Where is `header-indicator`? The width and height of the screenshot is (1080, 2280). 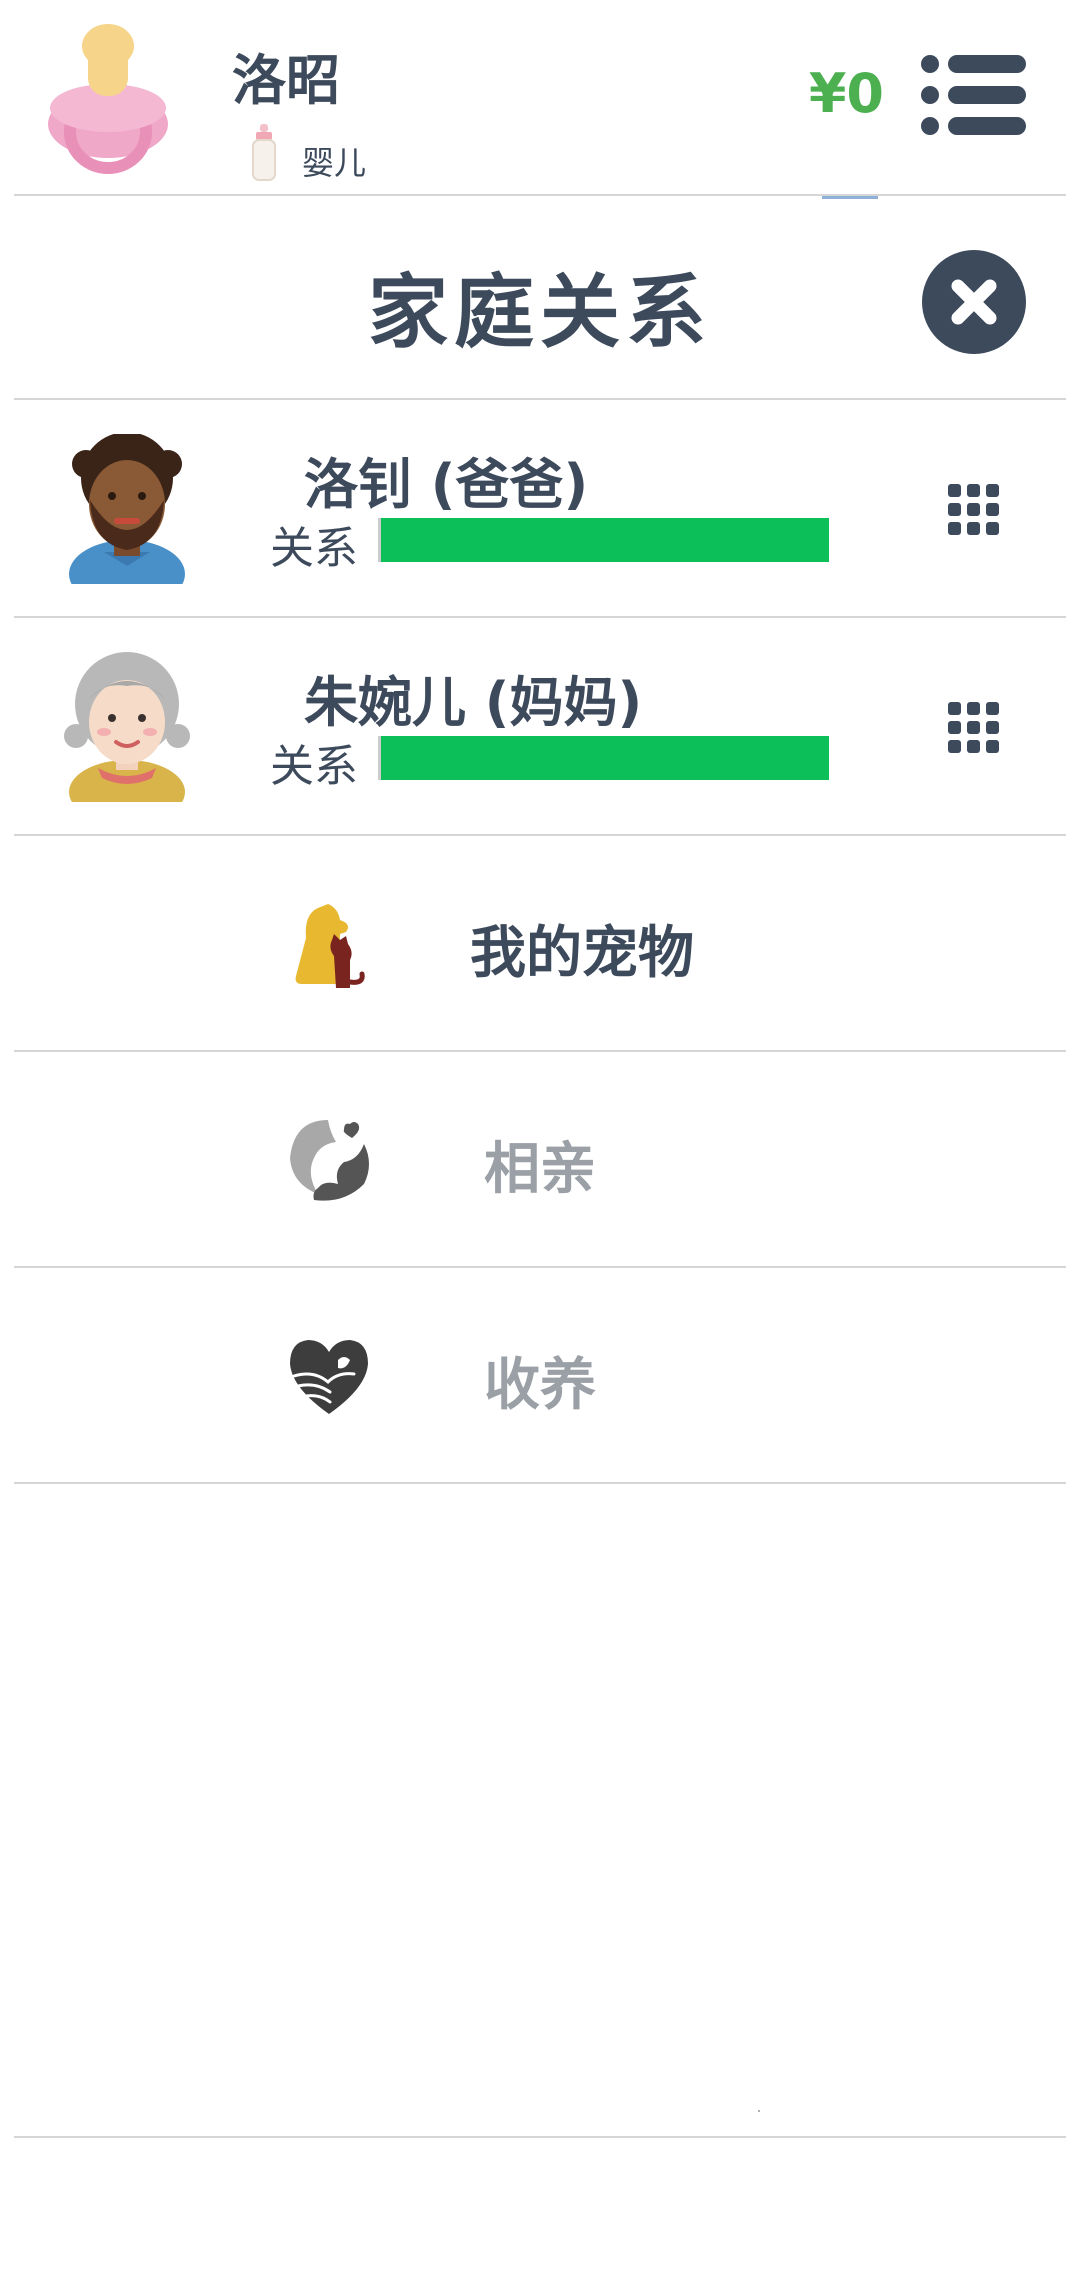
header-indicator is located at coordinates (850, 197).